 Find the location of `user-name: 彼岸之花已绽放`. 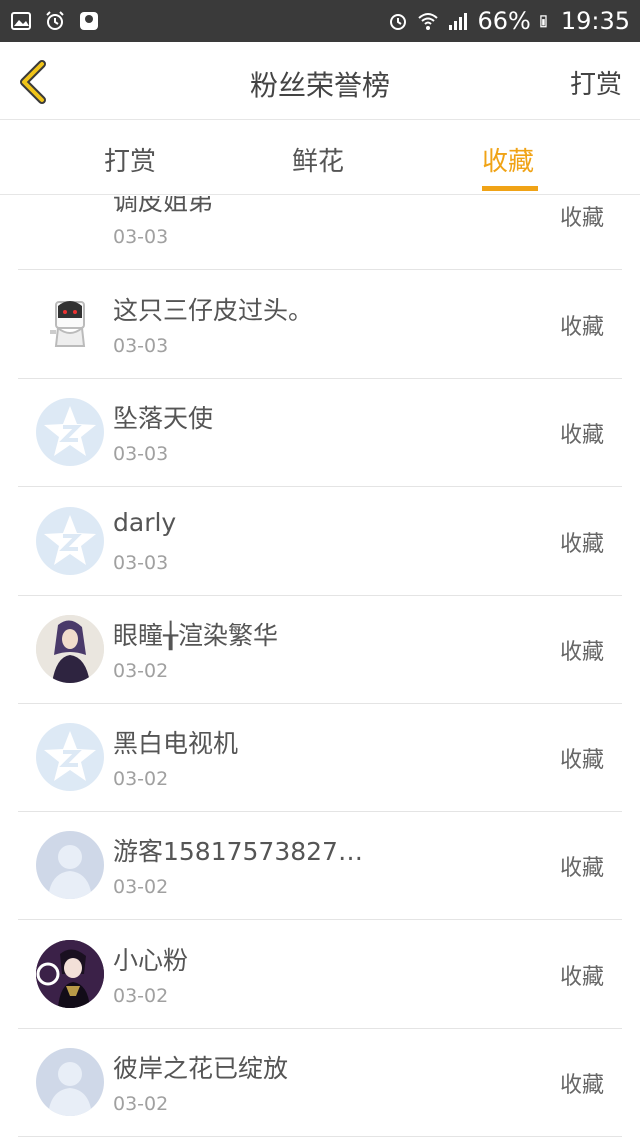

user-name: 彼岸之花已绽放 is located at coordinates (201, 1068).